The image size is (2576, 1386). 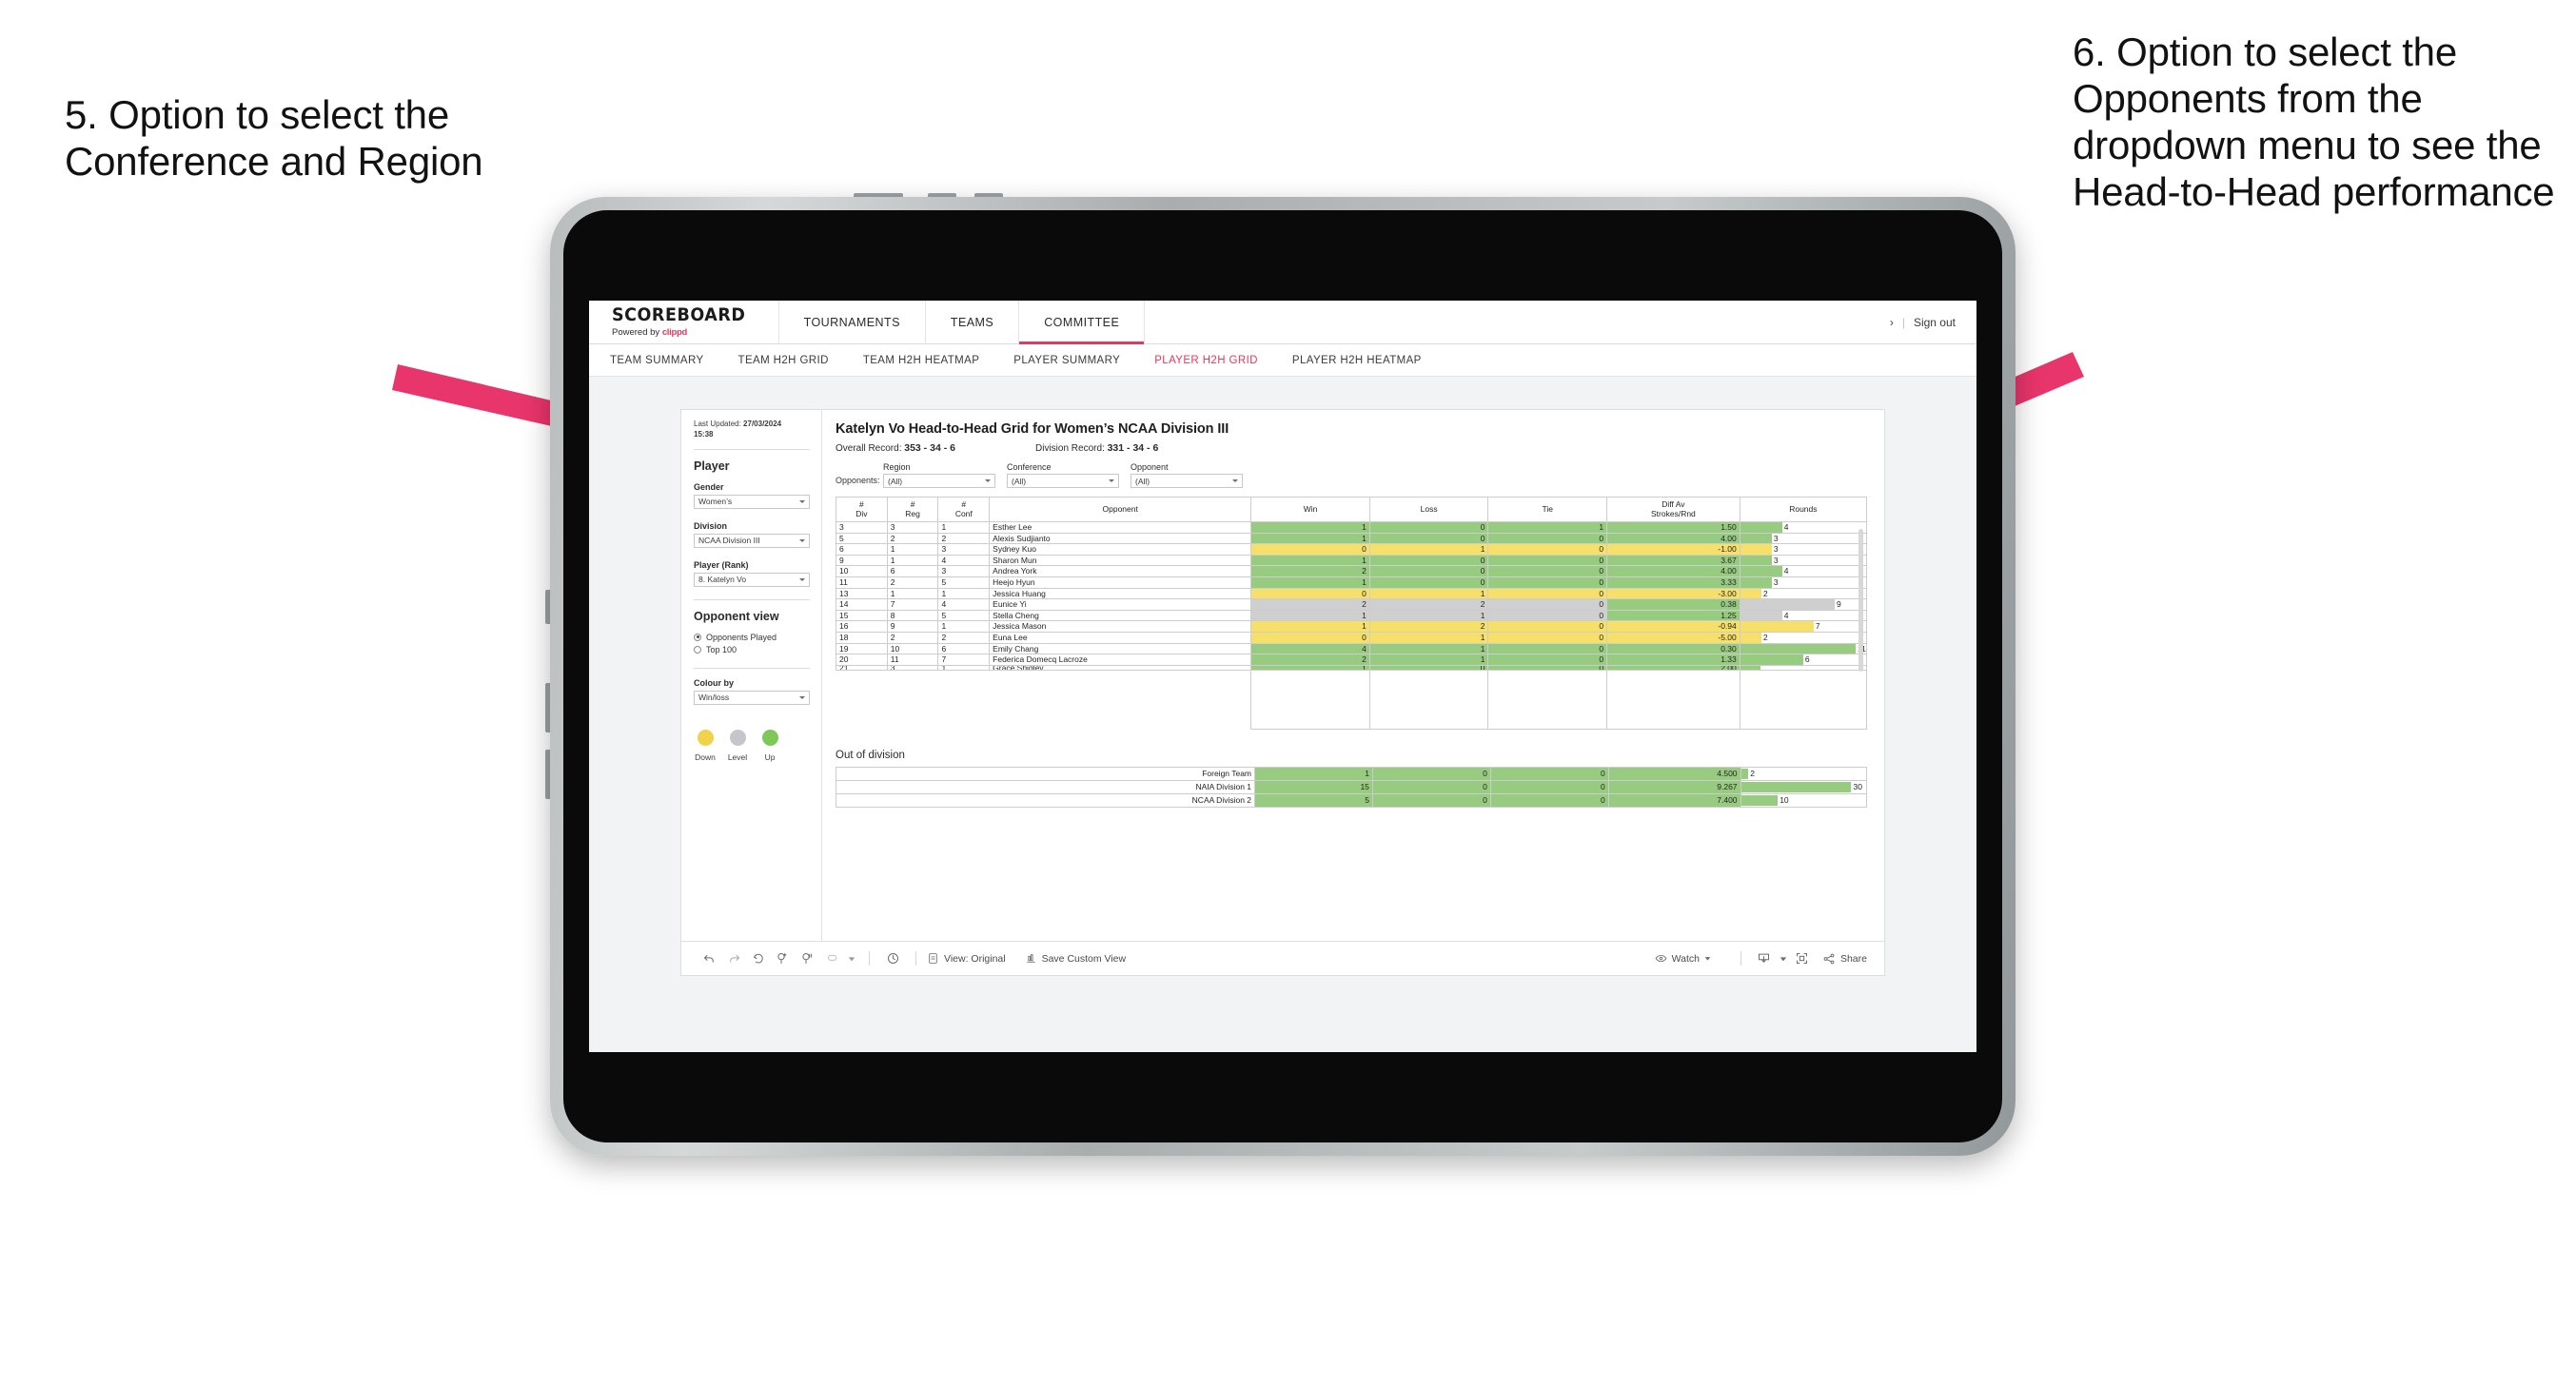 I want to click on save-custom-view-label: Save Custom View, so click(x=1084, y=958).